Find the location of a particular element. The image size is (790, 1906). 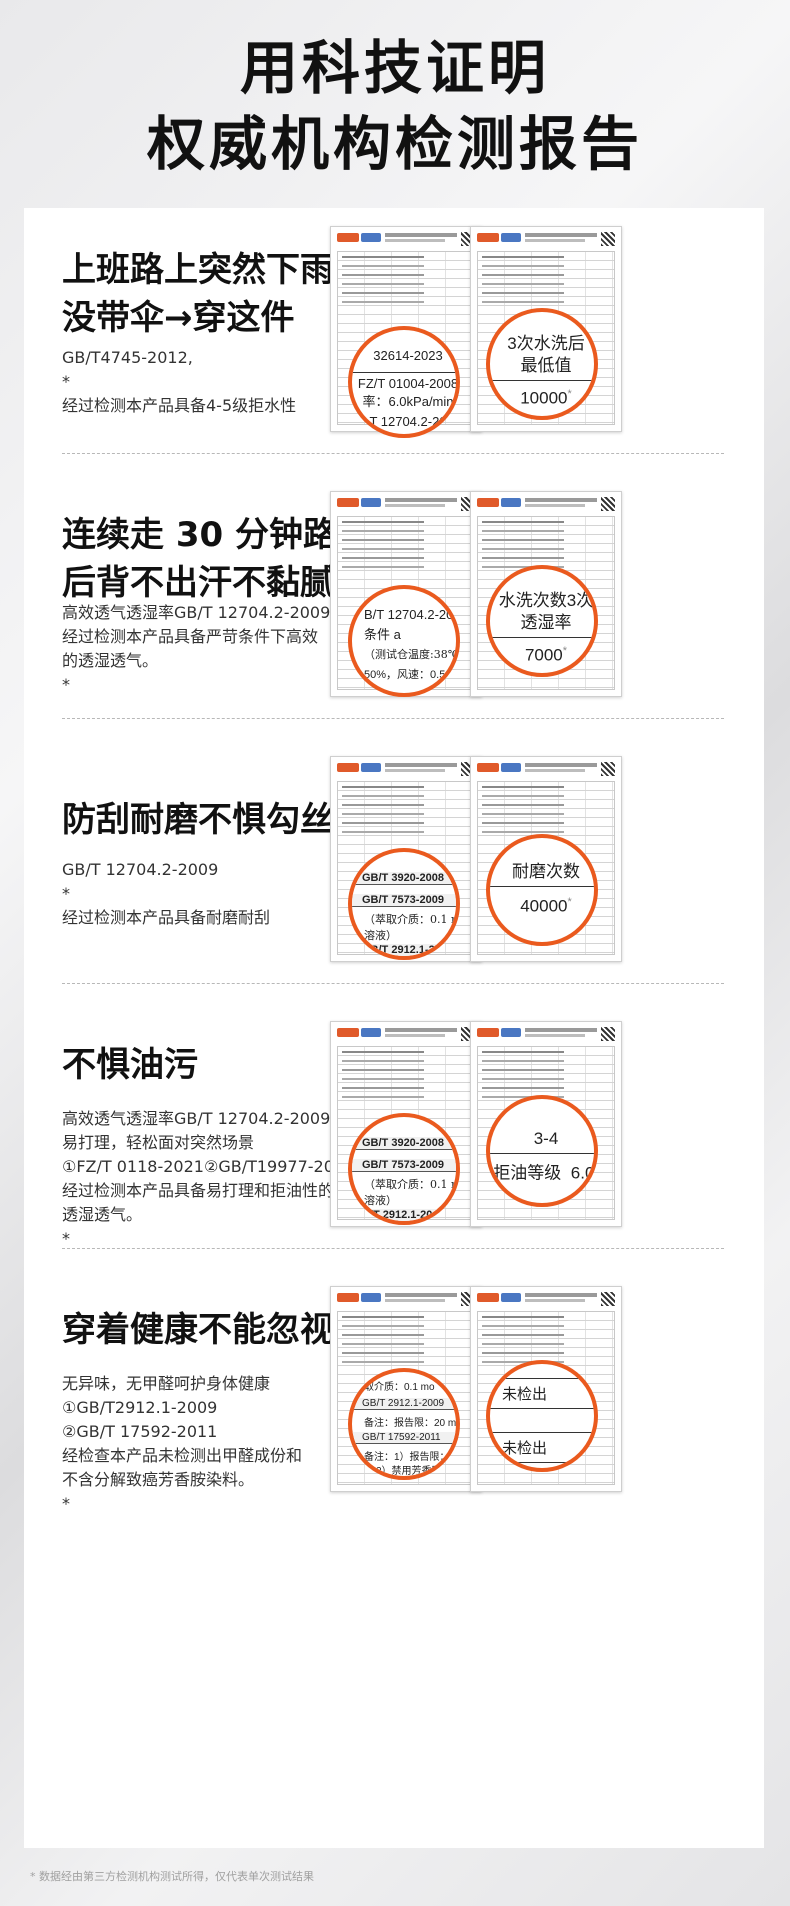

lens-text: B/T 2912.1-20 is located at coordinates (404, 1215).